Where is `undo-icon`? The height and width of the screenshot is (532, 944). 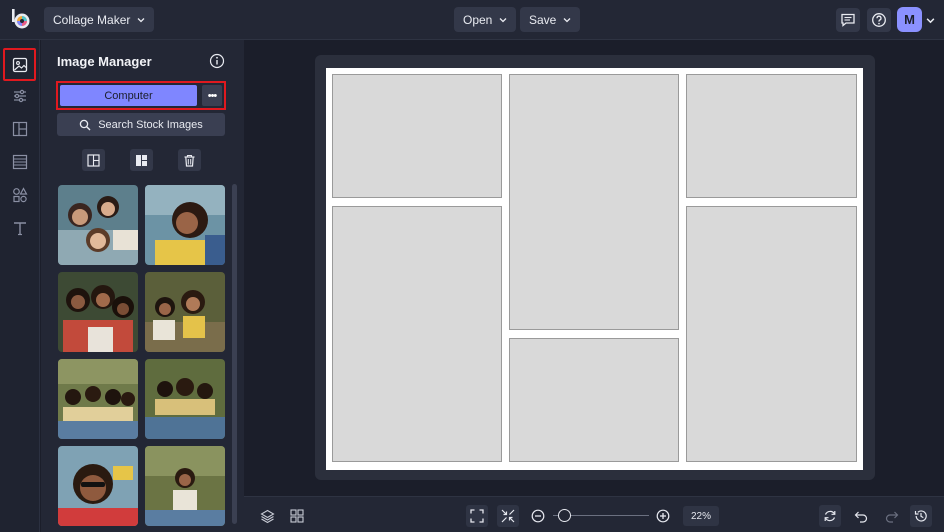
undo-icon is located at coordinates (861, 517).